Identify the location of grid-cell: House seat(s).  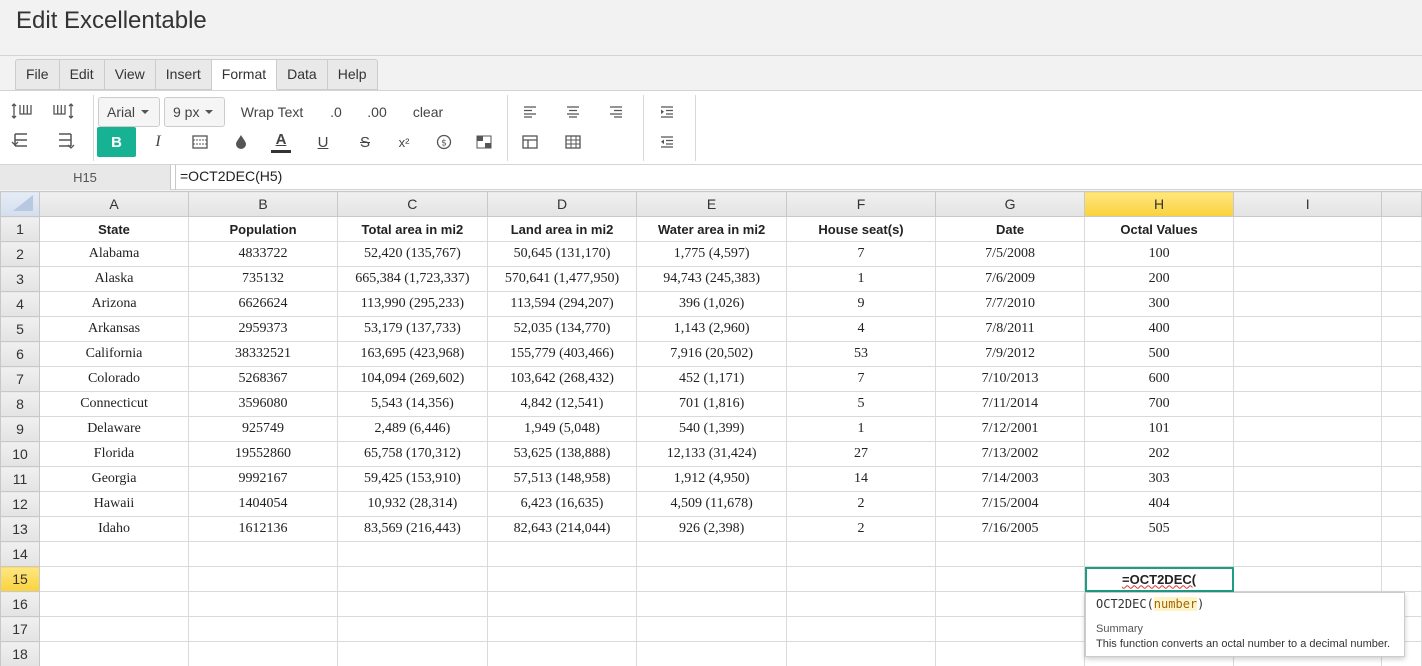
(861, 229).